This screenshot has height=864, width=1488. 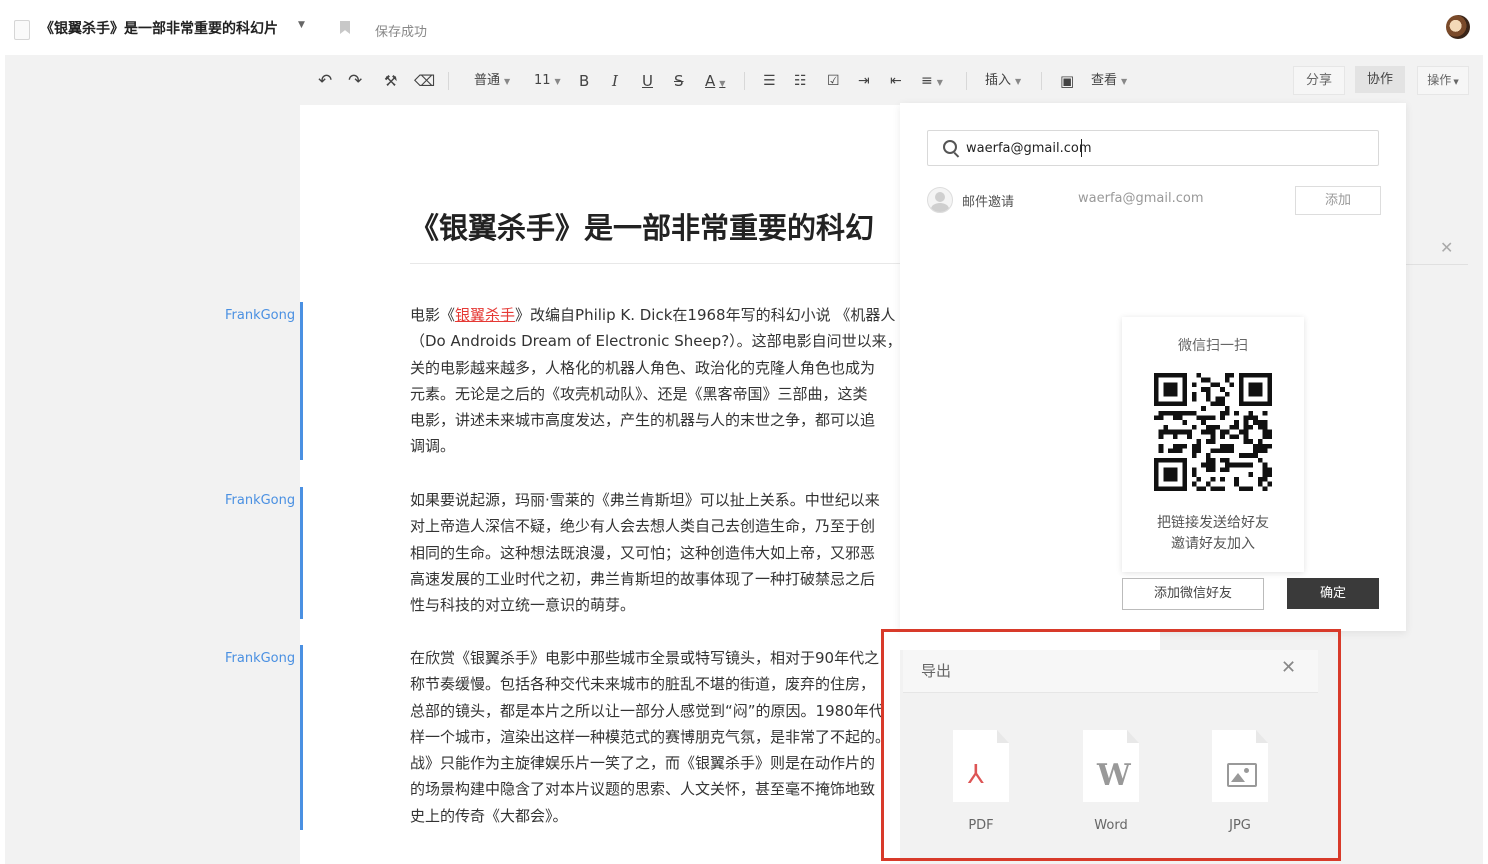 I want to click on qr-instruction: 把链接发送给好友, so click(x=1213, y=523).